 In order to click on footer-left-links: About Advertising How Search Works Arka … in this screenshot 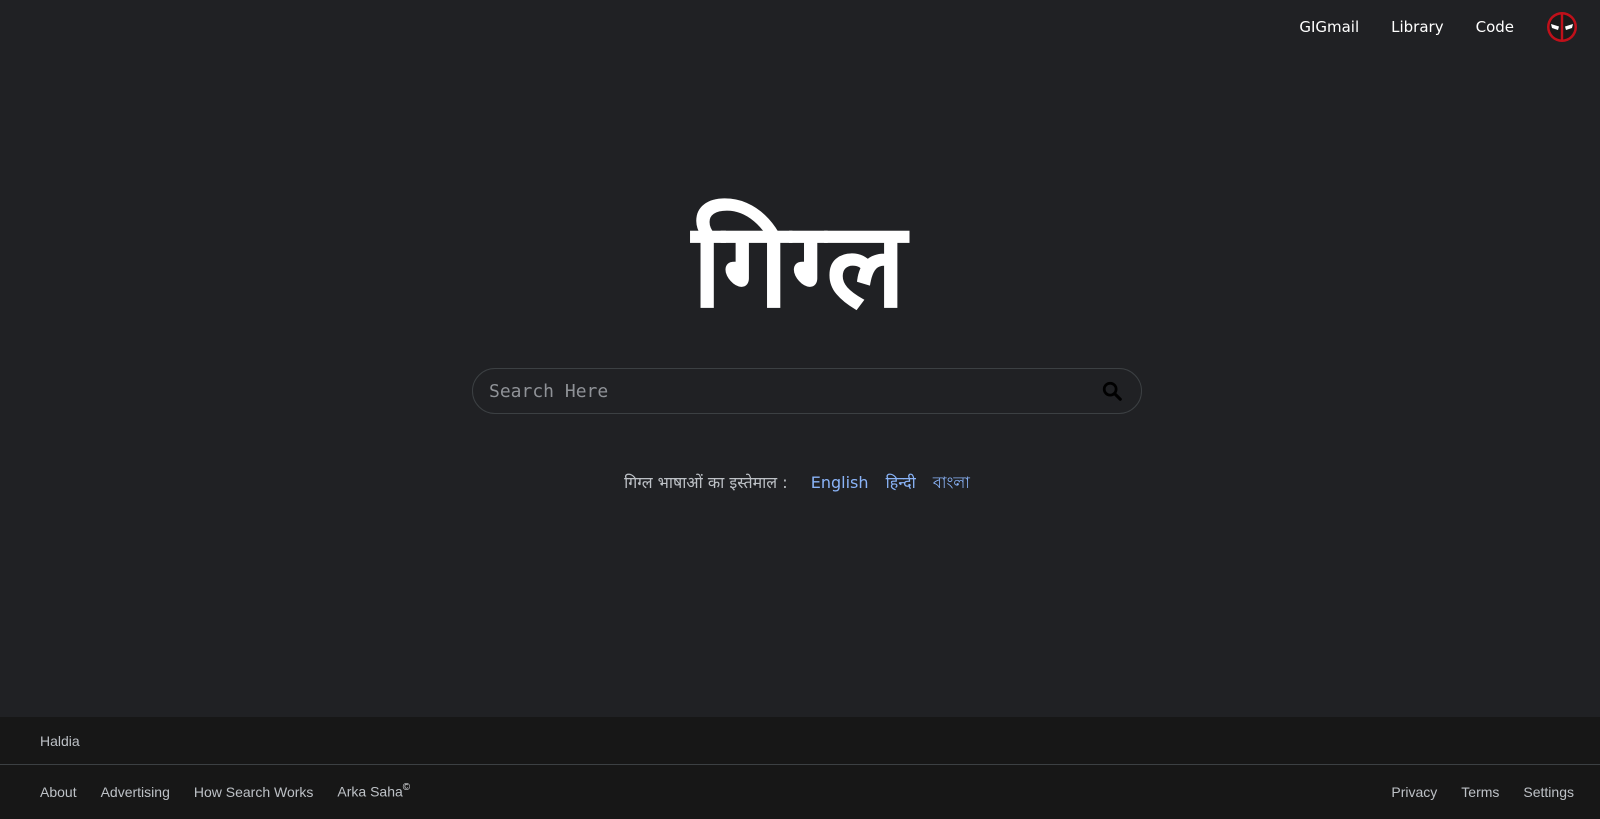, I will do `click(225, 791)`.